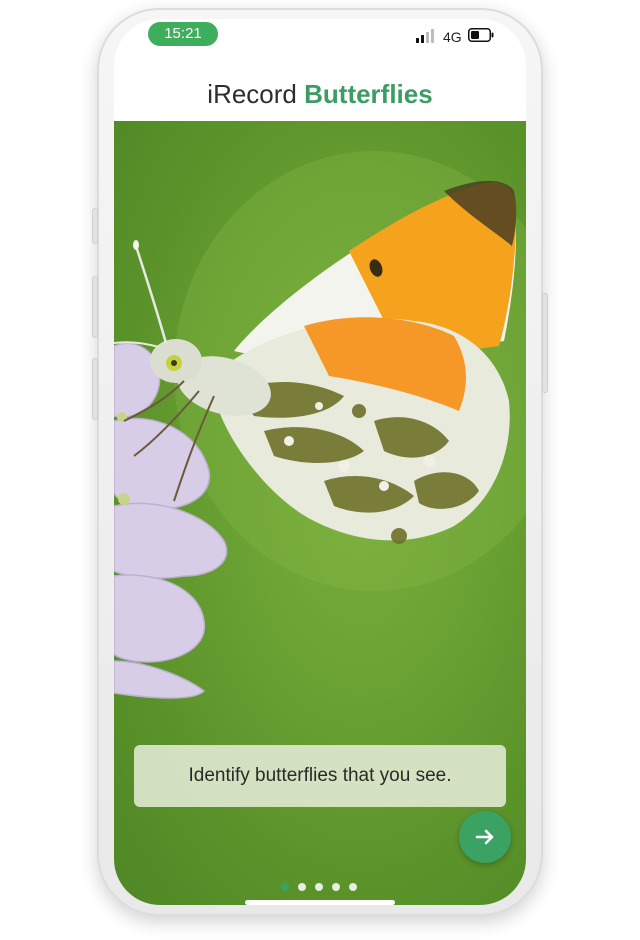 This screenshot has height=940, width=640. I want to click on power-button, so click(545, 343).